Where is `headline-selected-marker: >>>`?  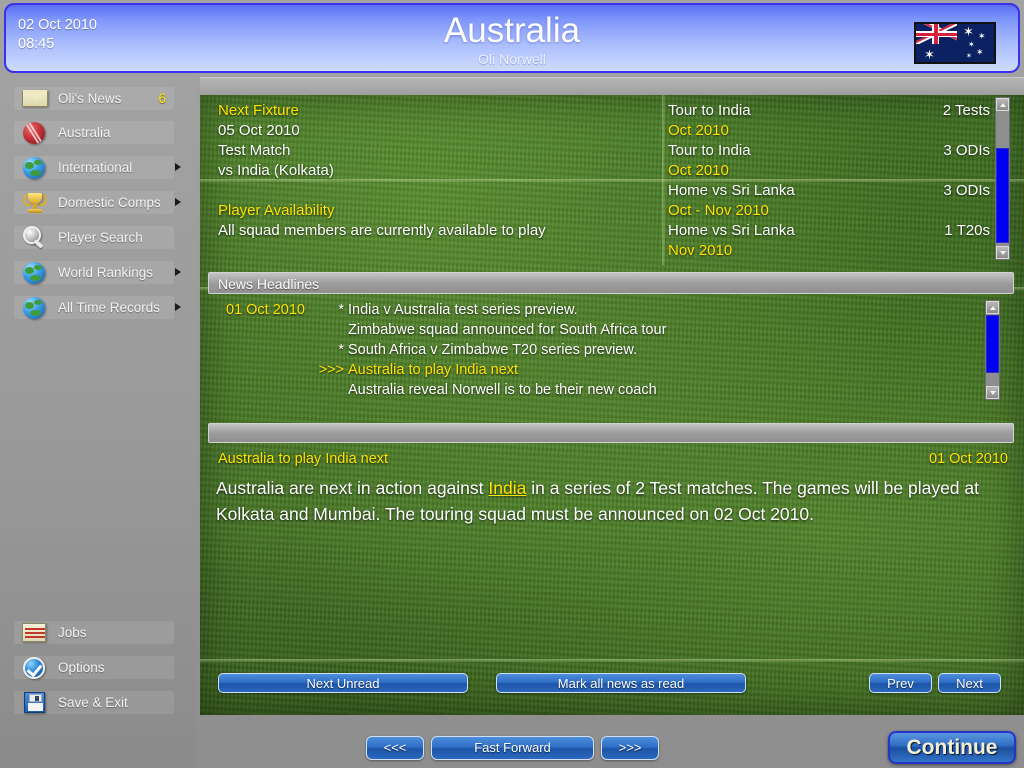
headline-selected-marker: >>> is located at coordinates (331, 370).